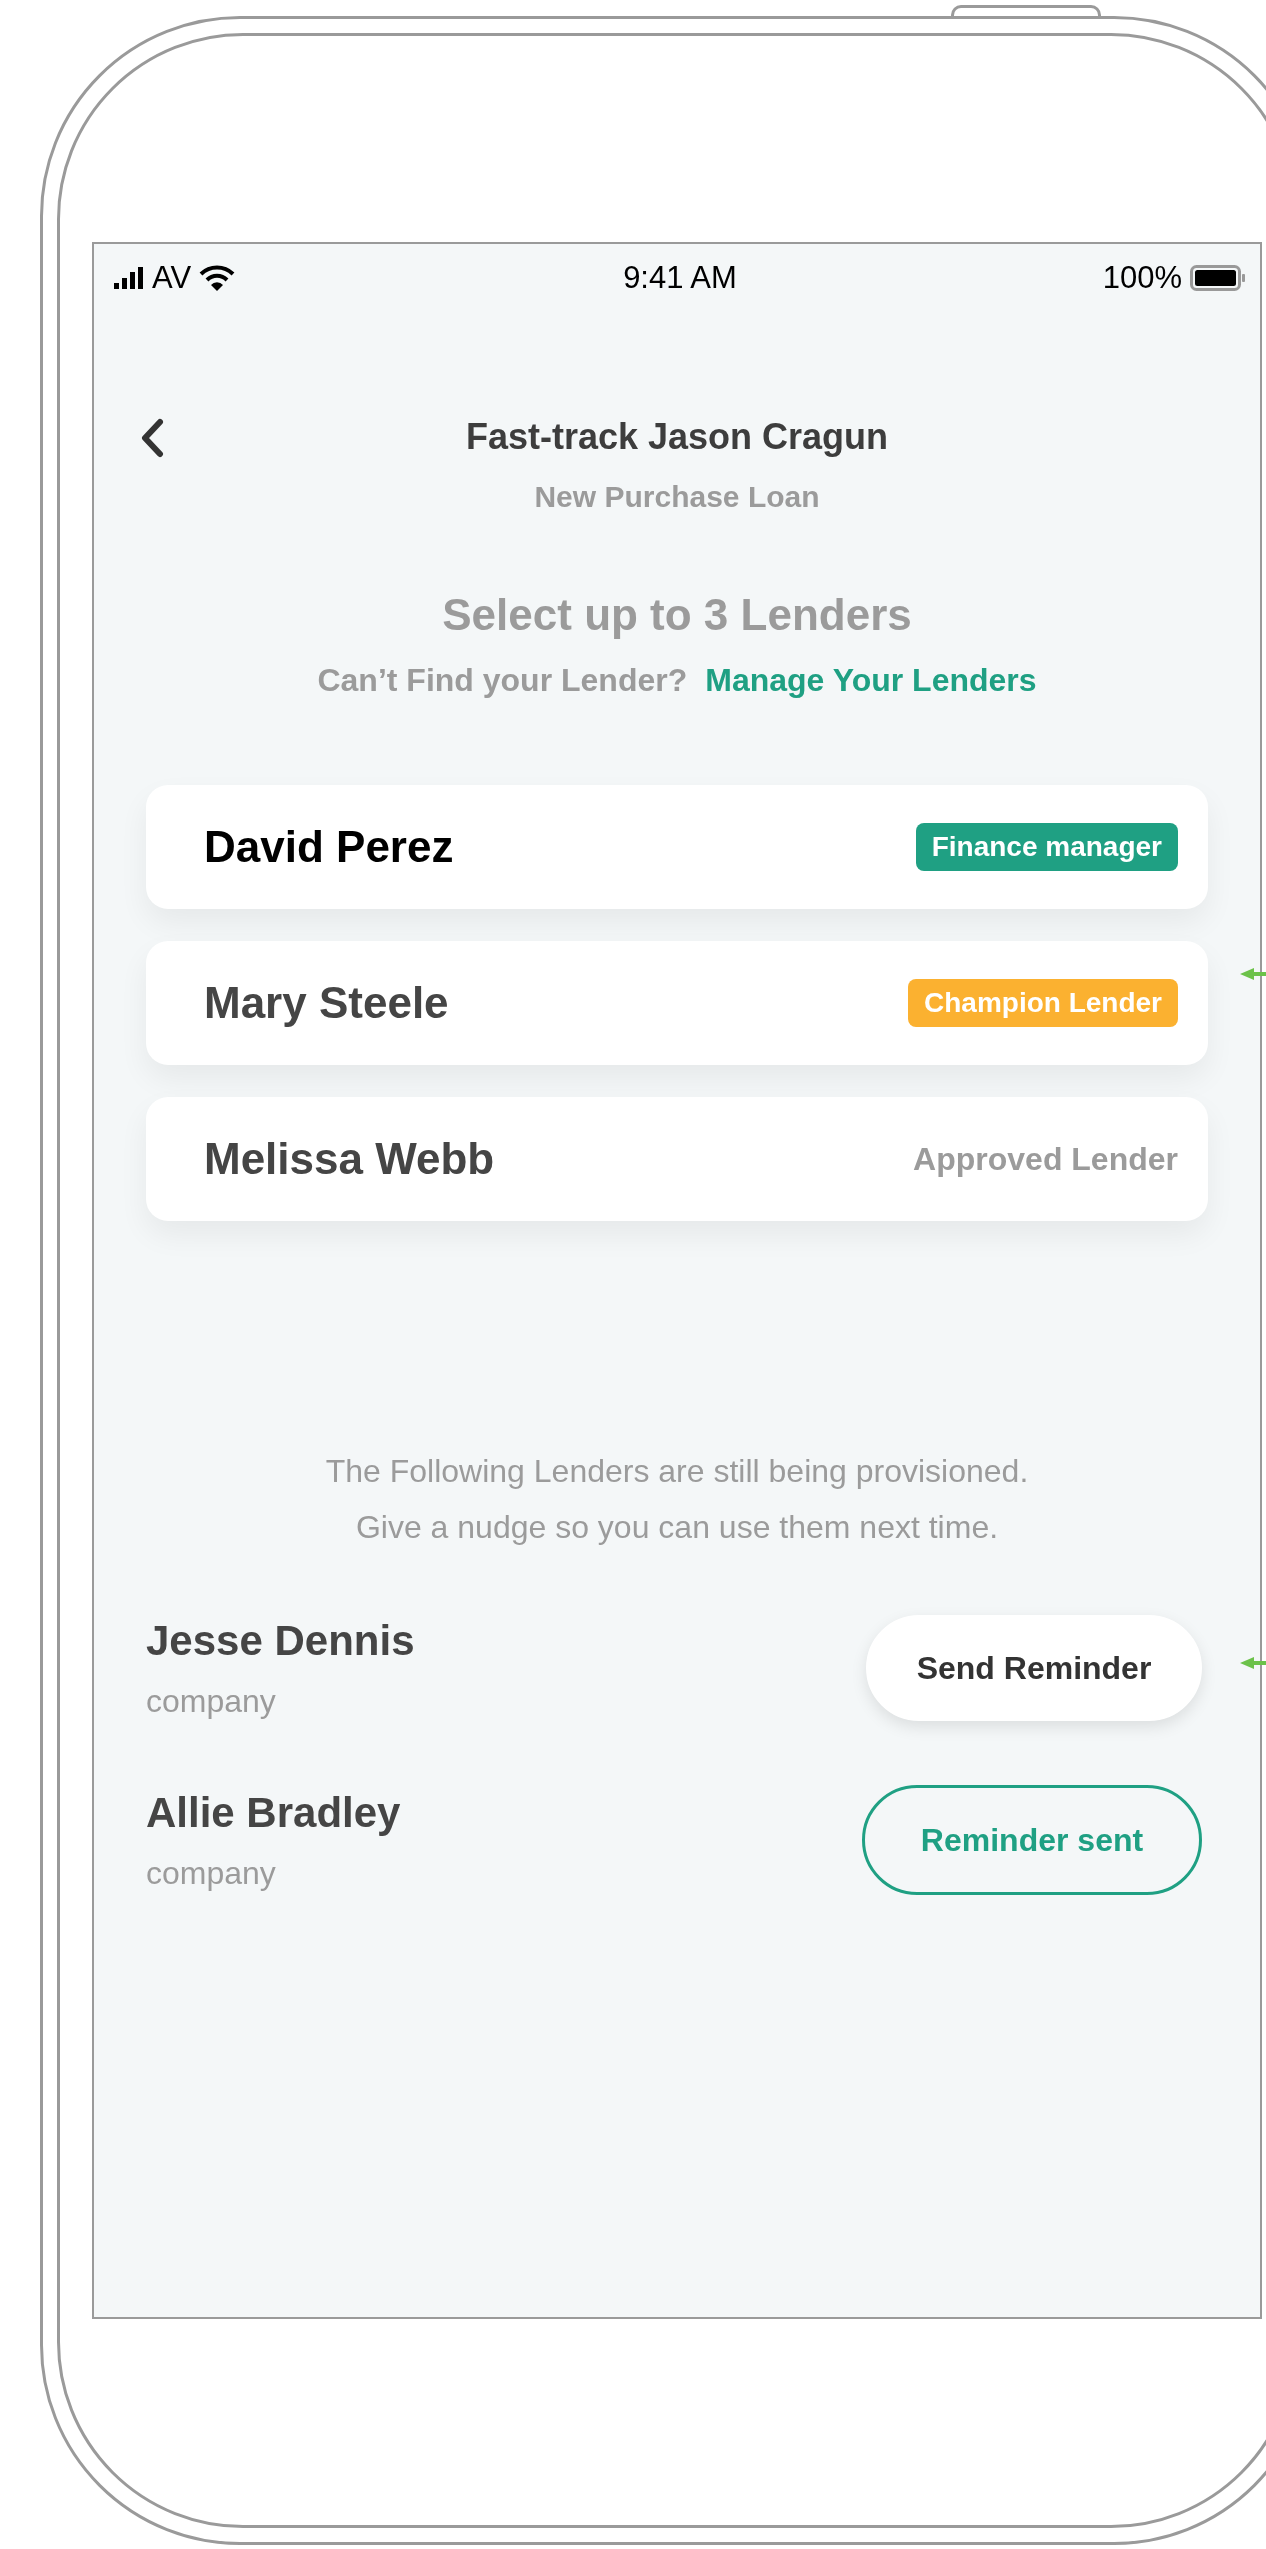  Describe the element at coordinates (677, 1003) in the screenshot. I see `lender-card: Mary Steele Champion Lender` at that location.